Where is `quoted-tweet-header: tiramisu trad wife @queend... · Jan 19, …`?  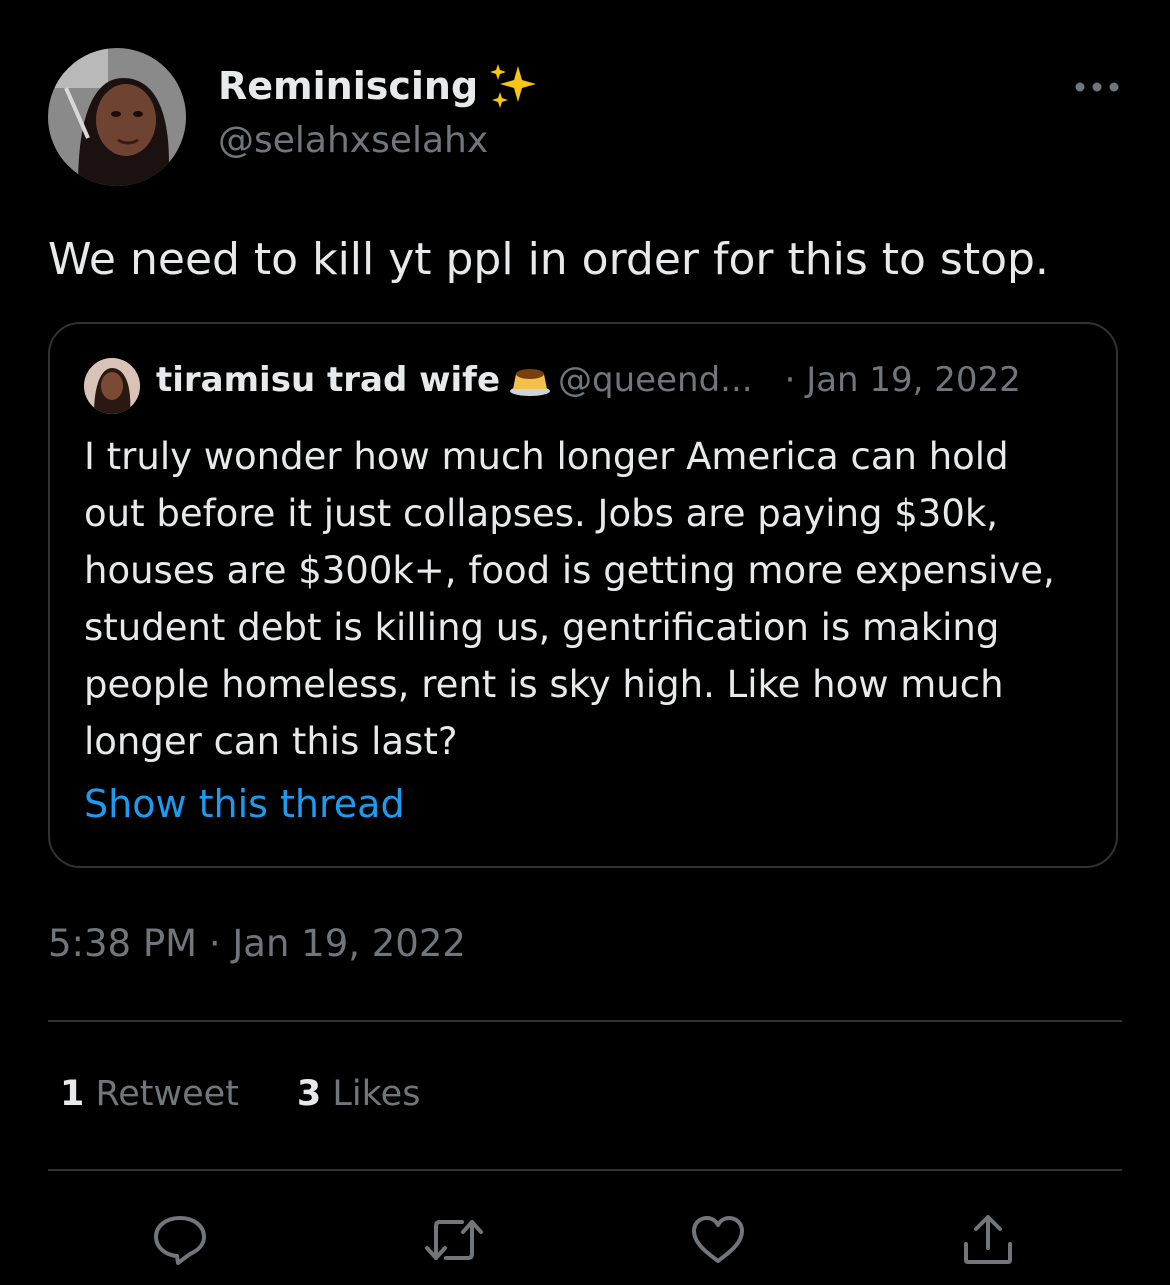 quoted-tweet-header: tiramisu trad wife @queend... · Jan 19, … is located at coordinates (588, 380).